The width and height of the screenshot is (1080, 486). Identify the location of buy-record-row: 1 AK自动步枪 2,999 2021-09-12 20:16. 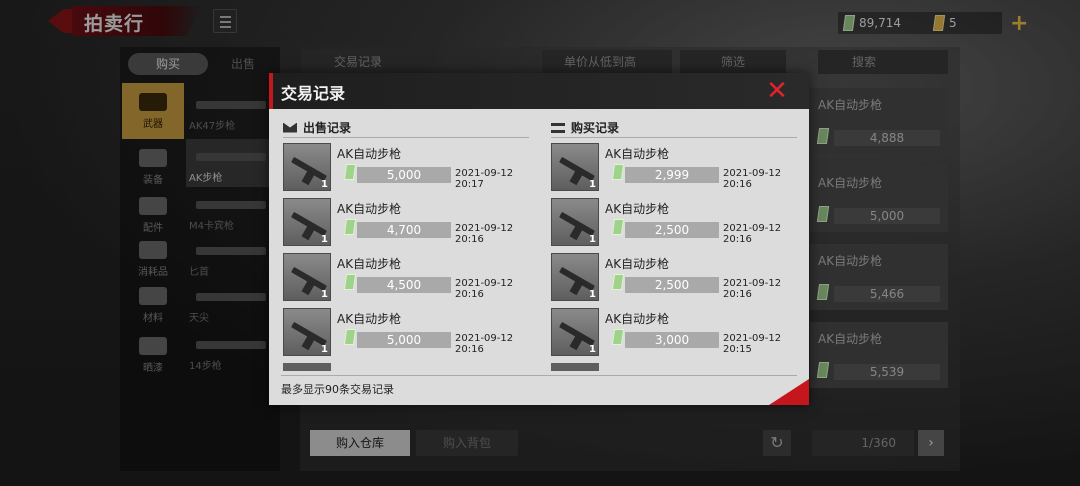
(674, 168).